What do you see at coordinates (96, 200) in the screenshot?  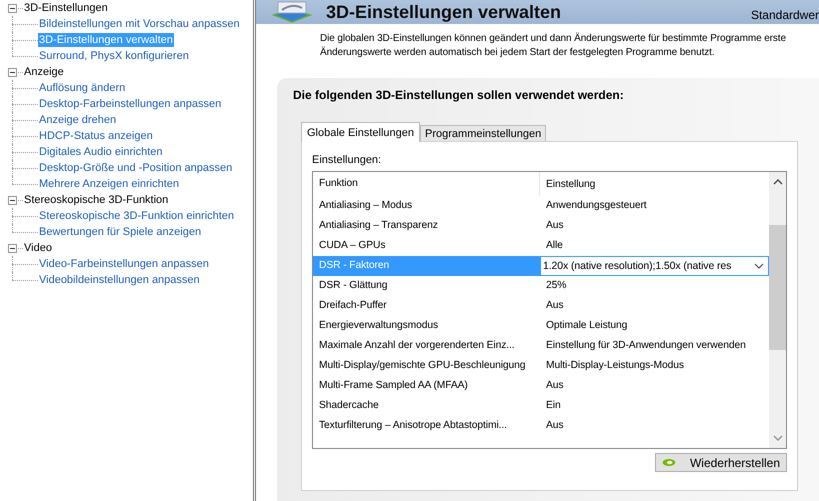 I see `tree-group-label: Stereoskopische 3D-Funktion` at bounding box center [96, 200].